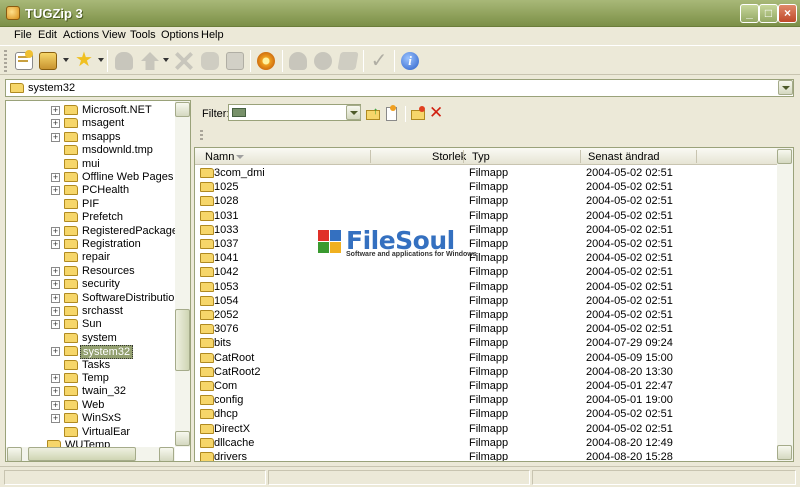 The image size is (800, 487). What do you see at coordinates (90, 271) in the screenshot?
I see `tree-item: + Resources` at bounding box center [90, 271].